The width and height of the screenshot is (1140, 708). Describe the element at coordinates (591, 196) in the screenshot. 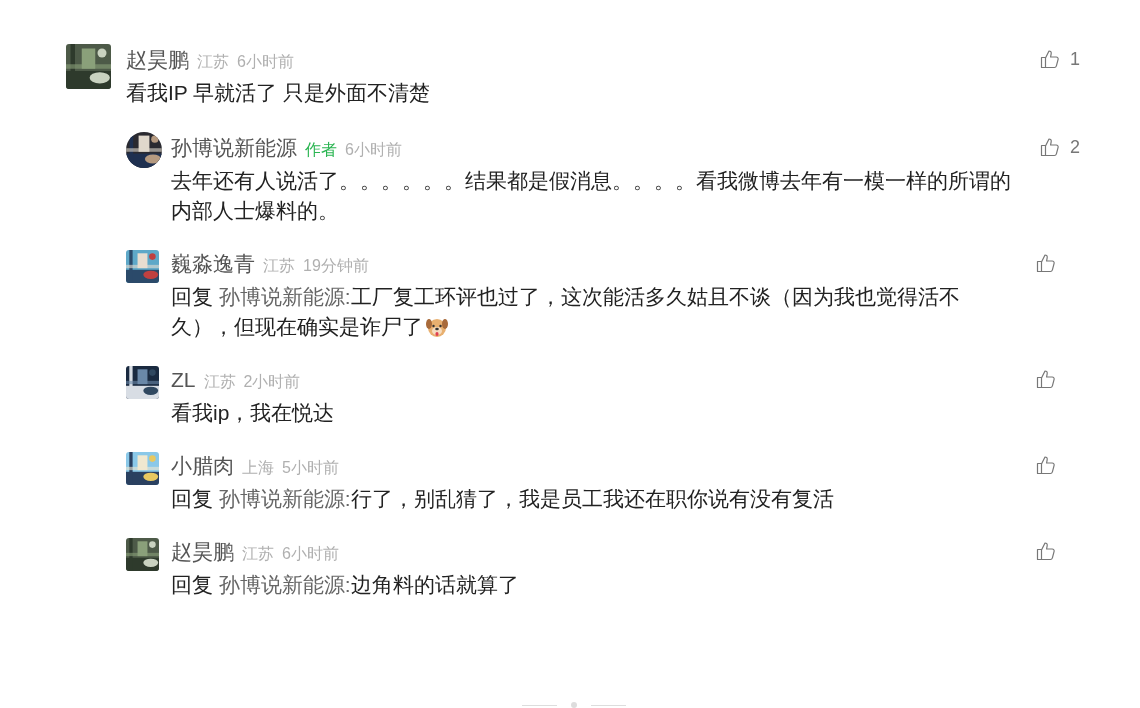

I see `comment-text: 去年还有人说活了。。。。。。结果都是假消息。。。。看我微博去年有一模一样的所谓的 内部人士爆料的。` at that location.